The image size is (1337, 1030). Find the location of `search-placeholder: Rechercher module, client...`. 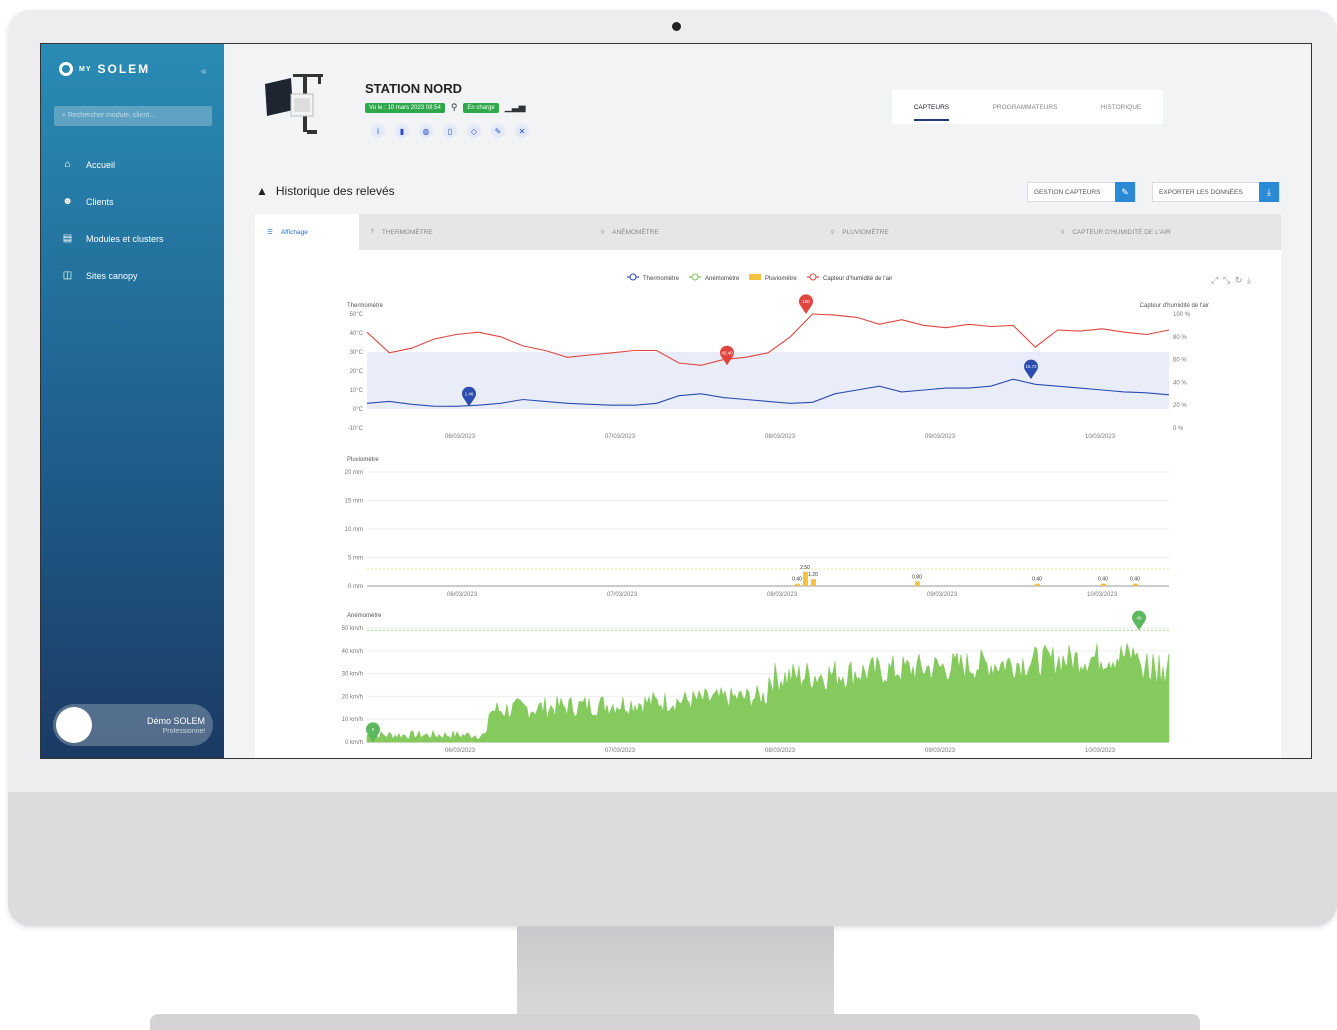

search-placeholder: Rechercher module, client... is located at coordinates (111, 115).